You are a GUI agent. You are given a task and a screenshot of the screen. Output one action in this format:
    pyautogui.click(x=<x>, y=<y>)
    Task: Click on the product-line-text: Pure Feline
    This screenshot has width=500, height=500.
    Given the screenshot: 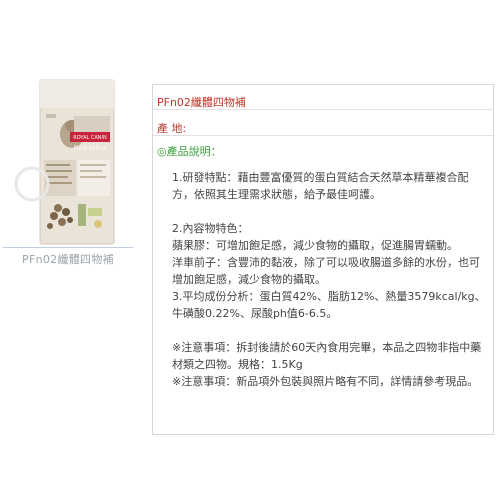 What is the action you would take?
    pyautogui.click(x=90, y=148)
    